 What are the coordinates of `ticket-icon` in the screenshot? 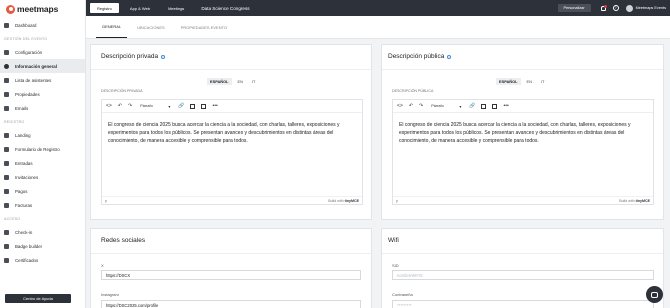 It's located at (6, 163).